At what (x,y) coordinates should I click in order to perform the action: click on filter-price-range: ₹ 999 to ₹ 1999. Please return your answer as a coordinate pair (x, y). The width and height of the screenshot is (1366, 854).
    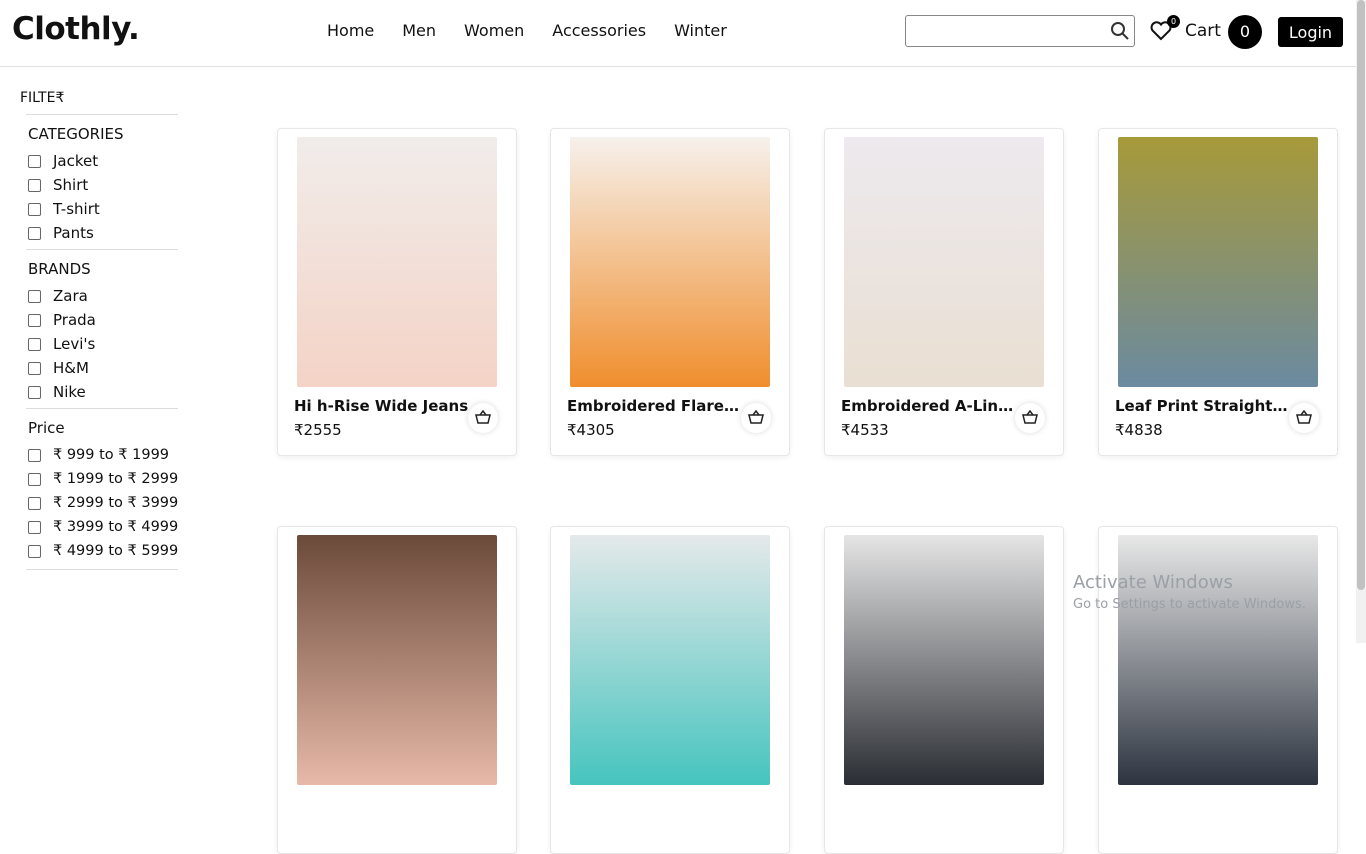
    Looking at the image, I should click on (104, 455).